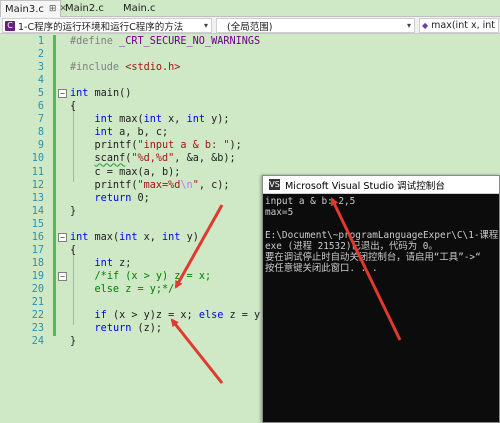 This screenshot has height=423, width=500. I want to click on code-line: 6{, so click(250, 106).